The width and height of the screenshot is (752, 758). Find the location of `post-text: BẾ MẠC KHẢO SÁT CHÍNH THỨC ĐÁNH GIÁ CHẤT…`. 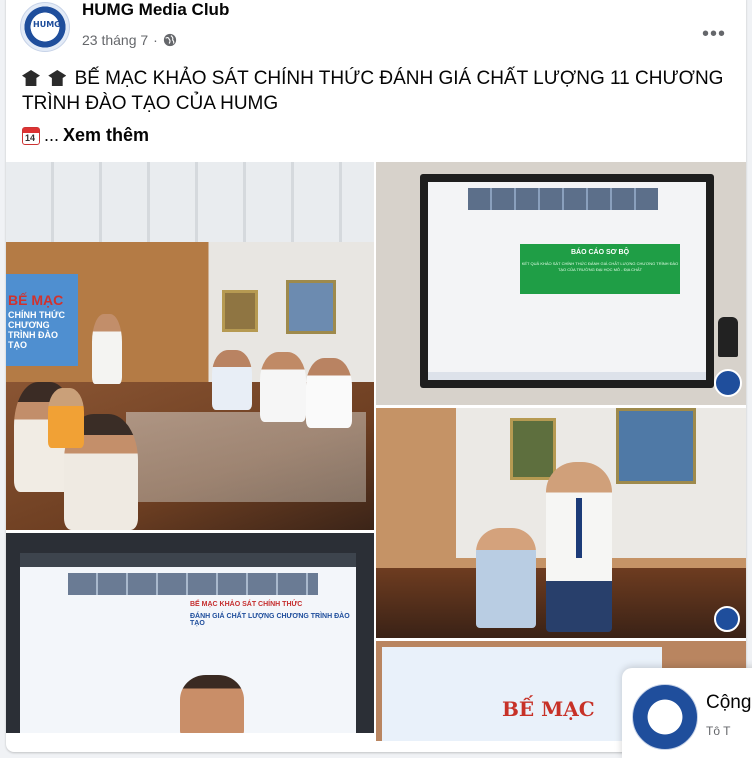

post-text: BẾ MẠC KHẢO SÁT CHÍNH THỨC ĐÁNH GIÁ CHẤT… is located at coordinates (373, 91).